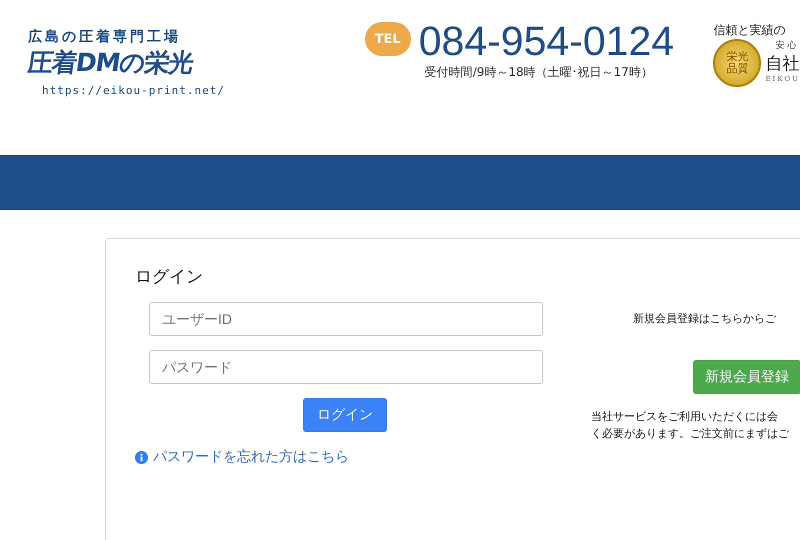 The width and height of the screenshot is (800, 540). What do you see at coordinates (387, 39) in the screenshot?
I see `tel-bubble: TEL` at bounding box center [387, 39].